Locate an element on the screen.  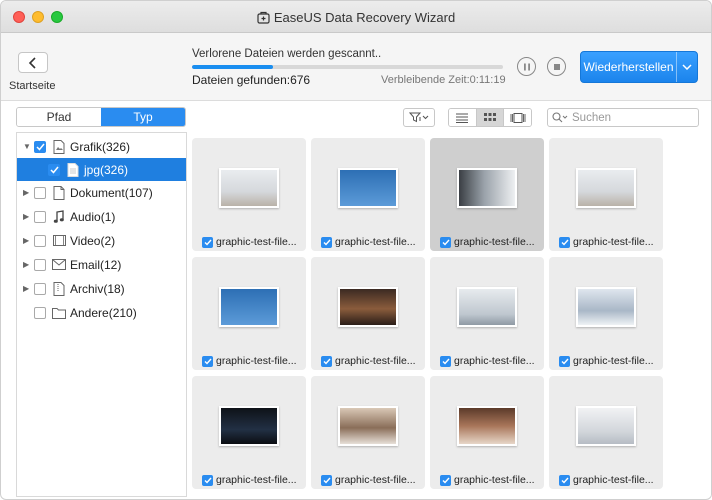
grid-view-button is located at coordinates (490, 117).